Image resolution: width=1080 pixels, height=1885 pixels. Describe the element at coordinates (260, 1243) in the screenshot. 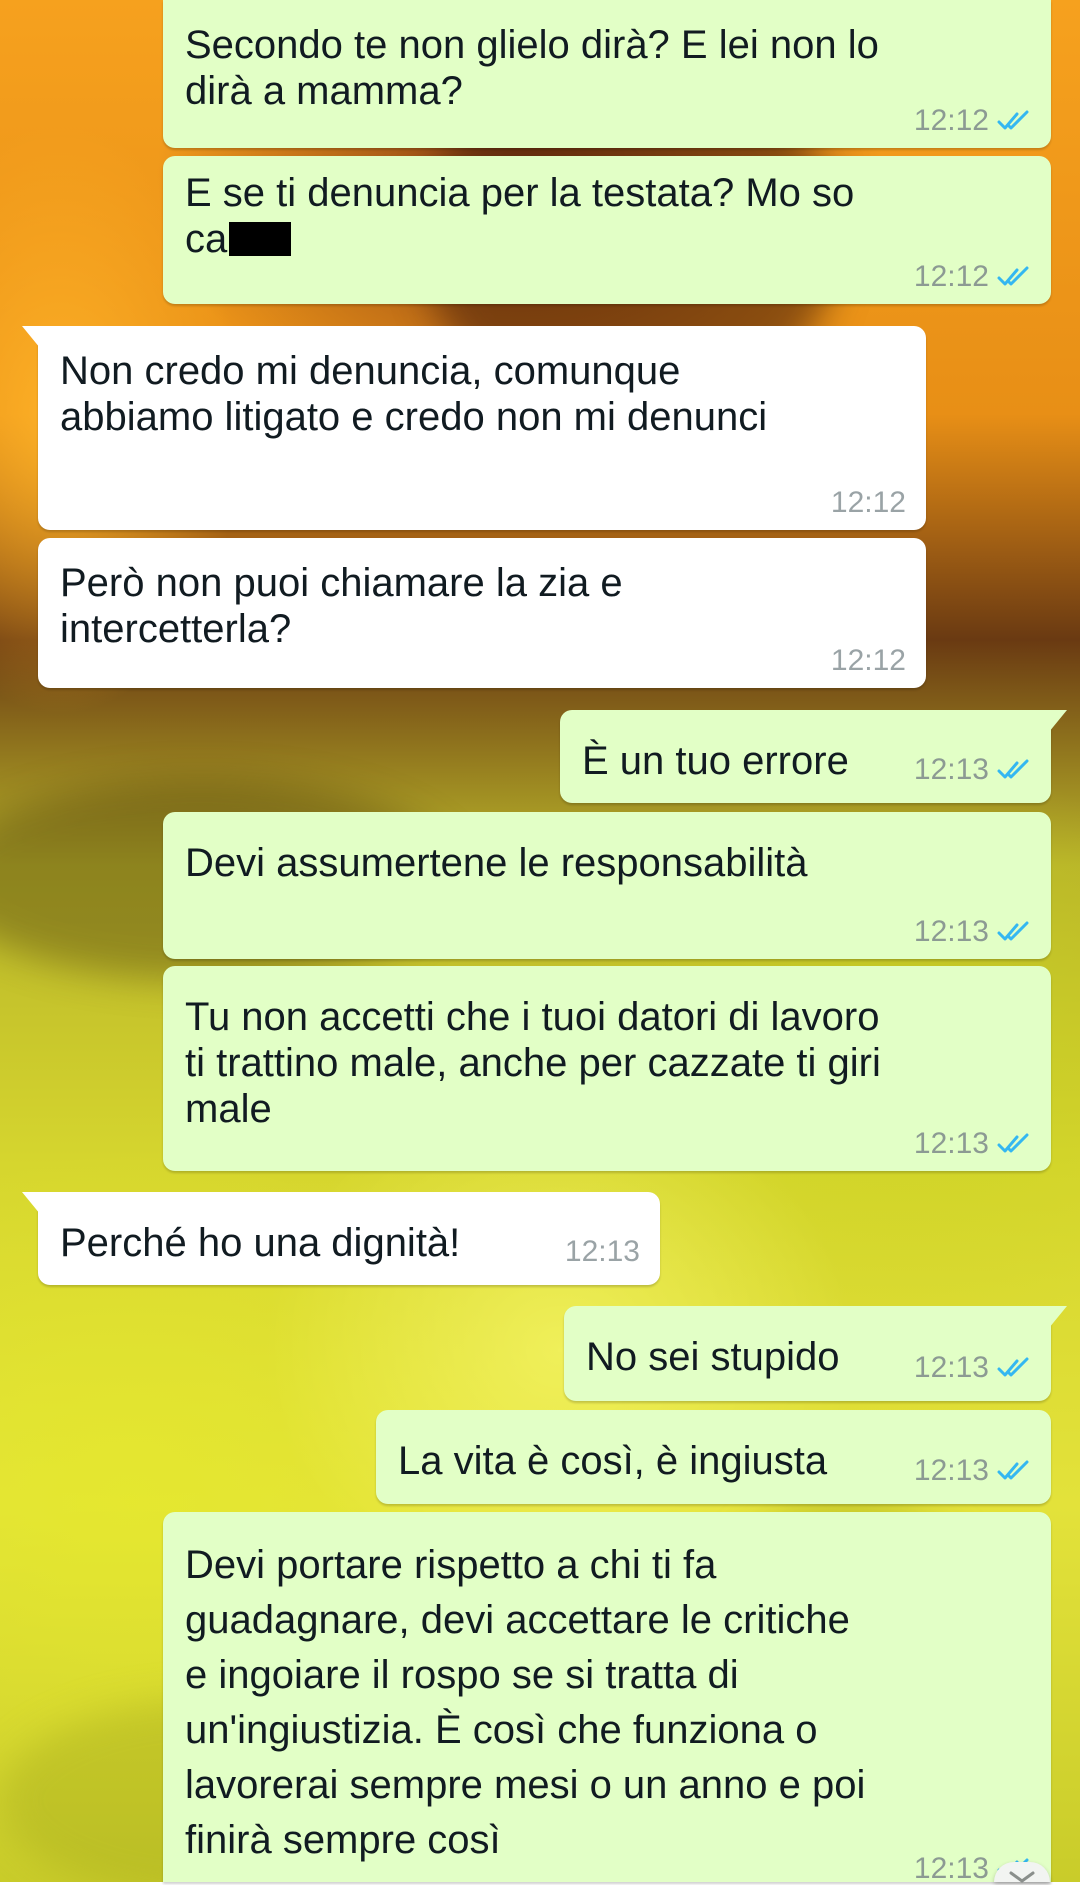

I see `message-text: Perché ho una dignità!` at that location.